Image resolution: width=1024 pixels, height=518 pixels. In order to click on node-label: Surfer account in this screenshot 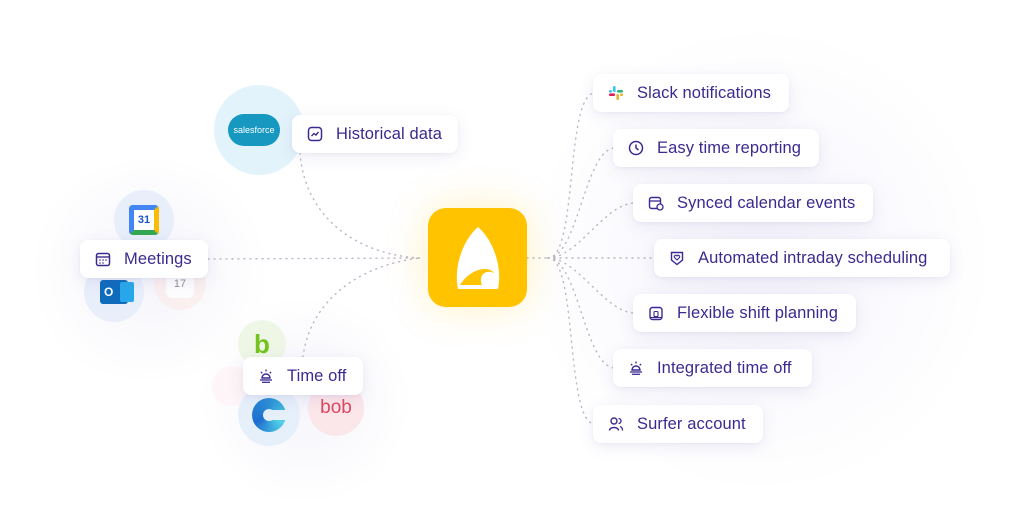, I will do `click(691, 423)`.